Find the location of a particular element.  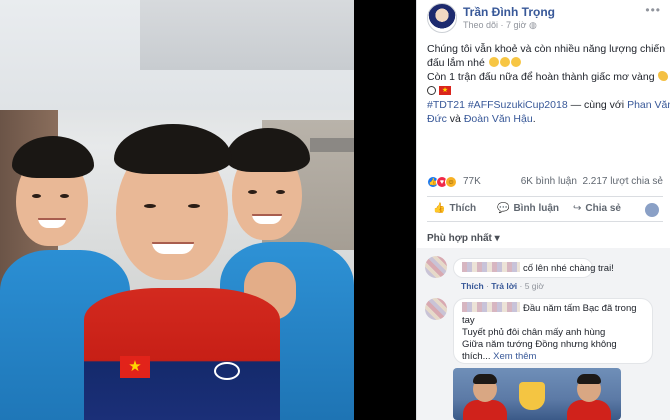

share-button: ↪ Chia sẻ is located at coordinates (597, 208).